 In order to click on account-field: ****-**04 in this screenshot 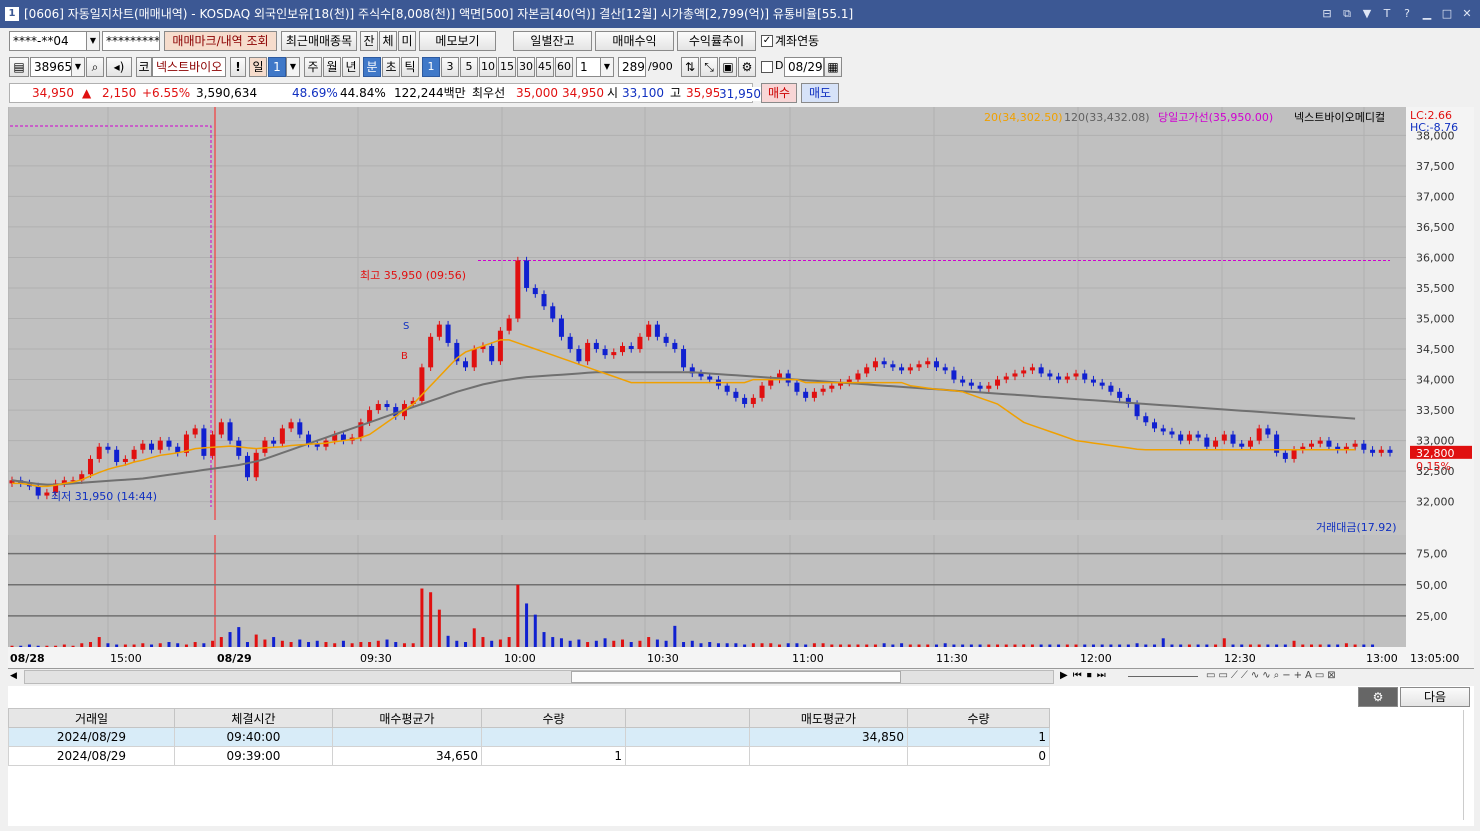, I will do `click(48, 41)`.